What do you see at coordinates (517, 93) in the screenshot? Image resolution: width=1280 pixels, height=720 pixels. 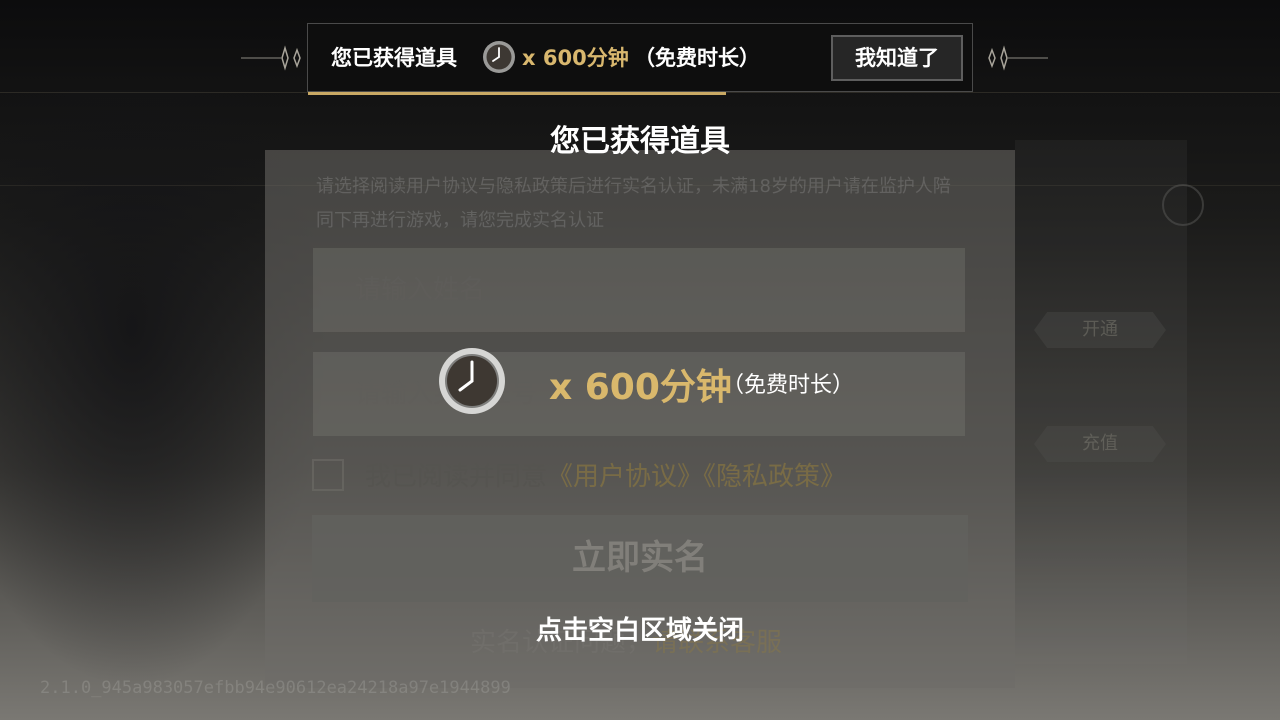 I see `toast-progress-bar` at bounding box center [517, 93].